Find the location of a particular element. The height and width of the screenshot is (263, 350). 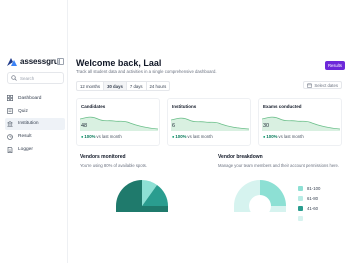

document-icon is located at coordinates (10, 149).